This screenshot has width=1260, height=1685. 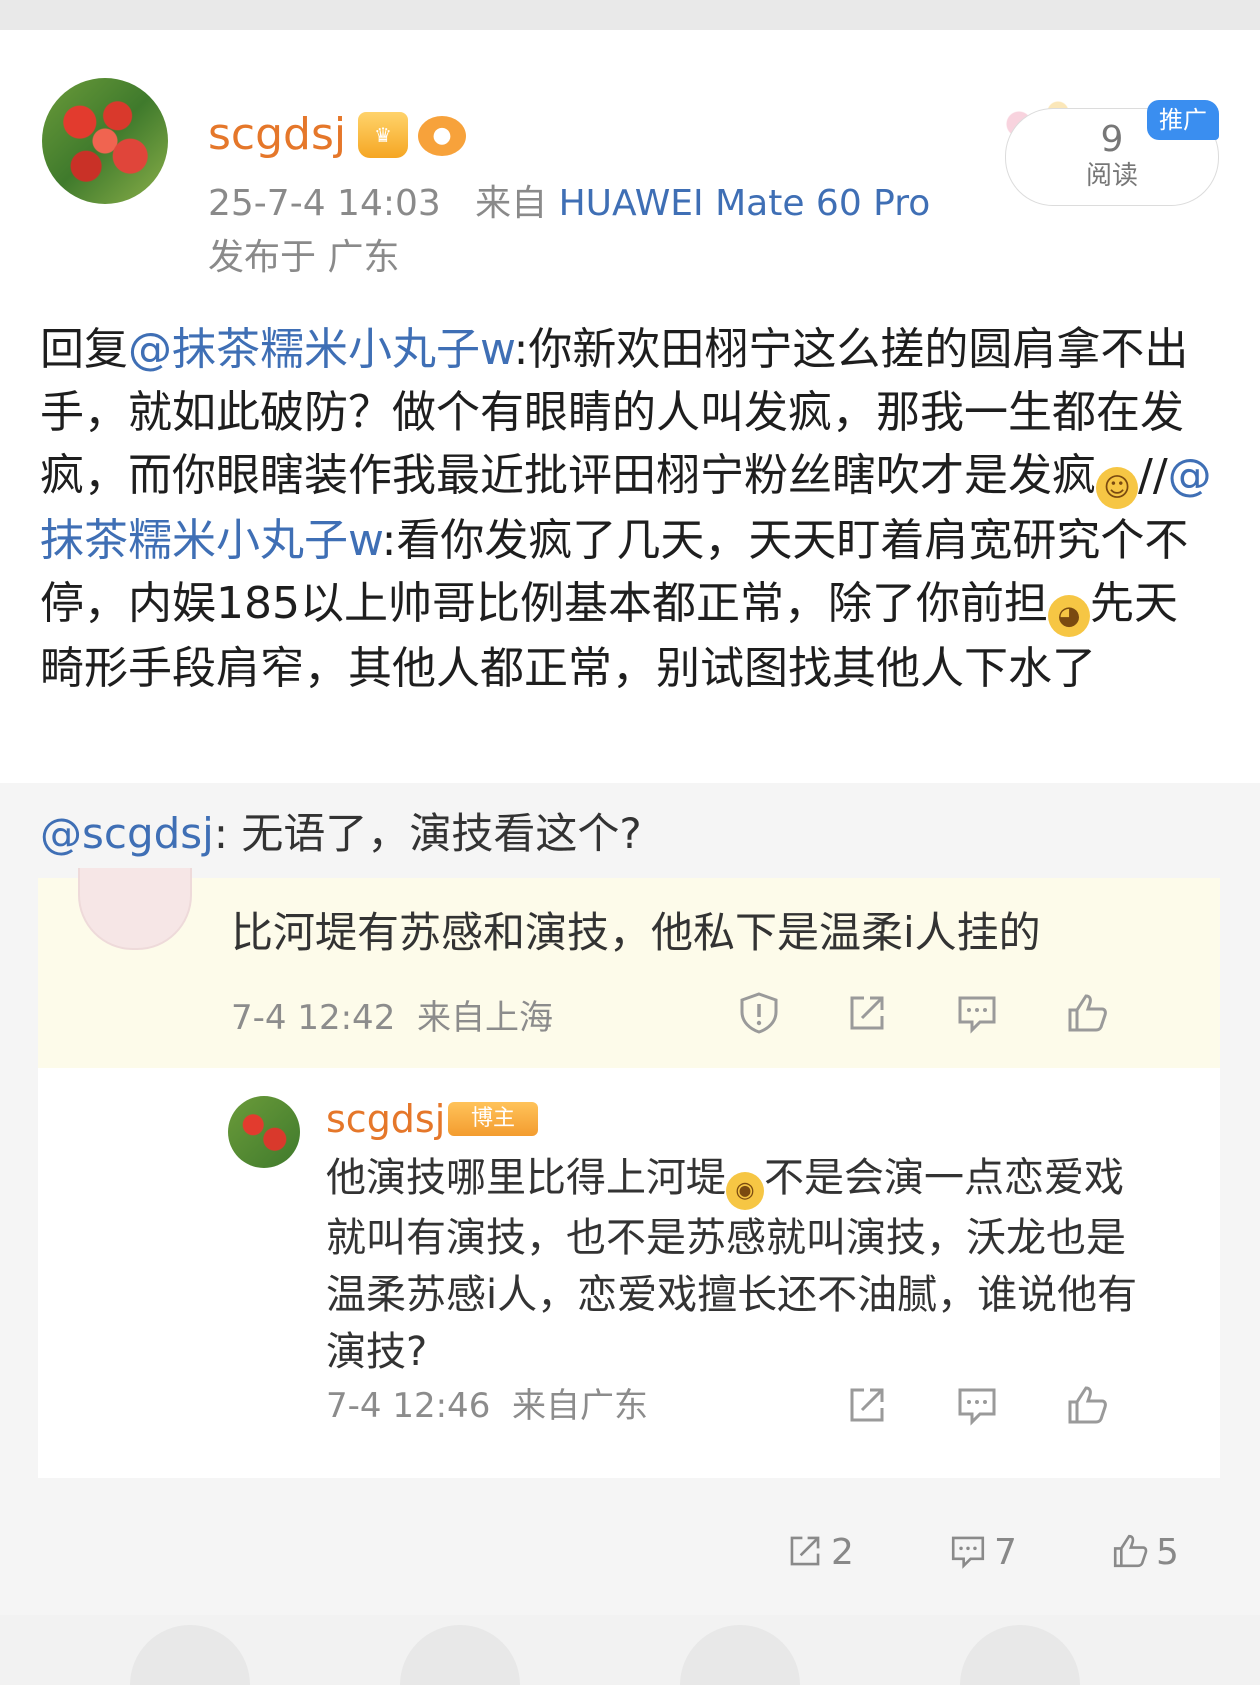 I want to click on mention-link: @抹茶糯米小丸子w, so click(x=321, y=349).